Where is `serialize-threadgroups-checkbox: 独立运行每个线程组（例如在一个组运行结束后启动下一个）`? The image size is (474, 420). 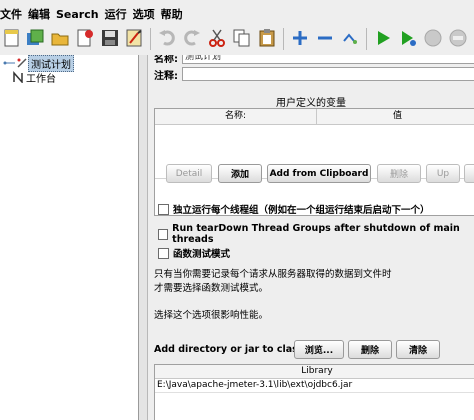
serialize-threadgroups-checkbox: 独立运行每个线程组（例如在一个组运行结束后启动下一个） is located at coordinates (294, 209).